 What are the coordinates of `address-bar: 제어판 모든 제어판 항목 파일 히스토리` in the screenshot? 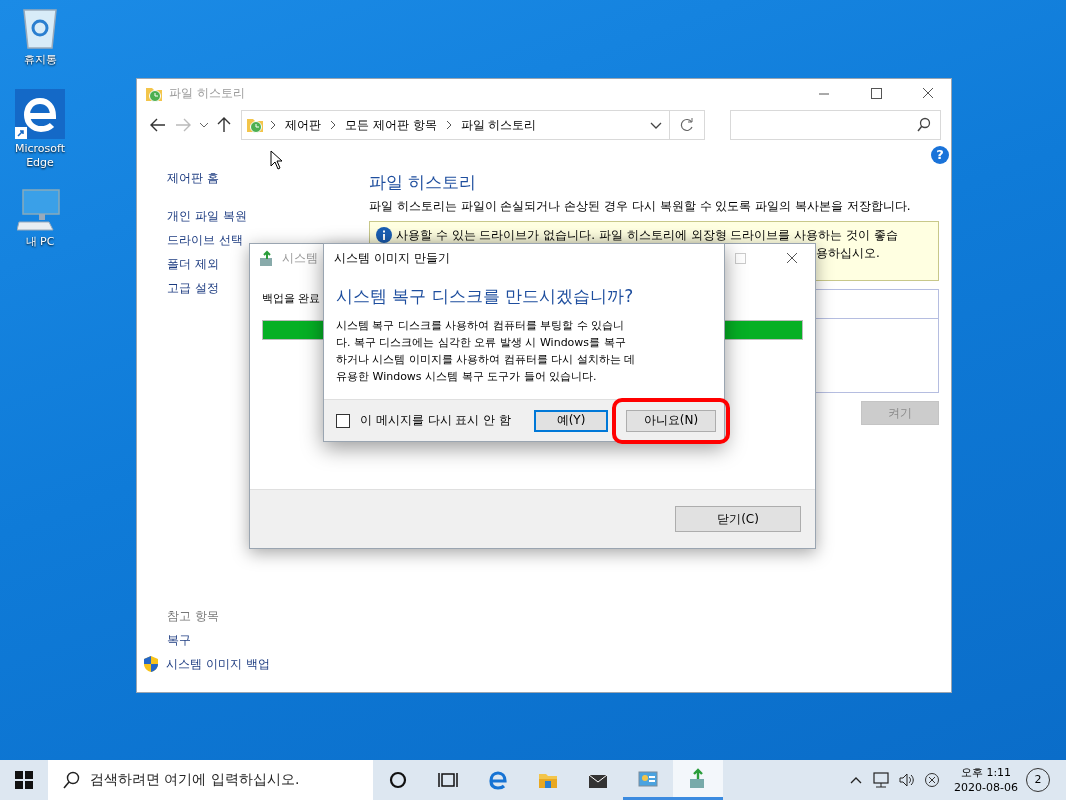 It's located at (473, 125).